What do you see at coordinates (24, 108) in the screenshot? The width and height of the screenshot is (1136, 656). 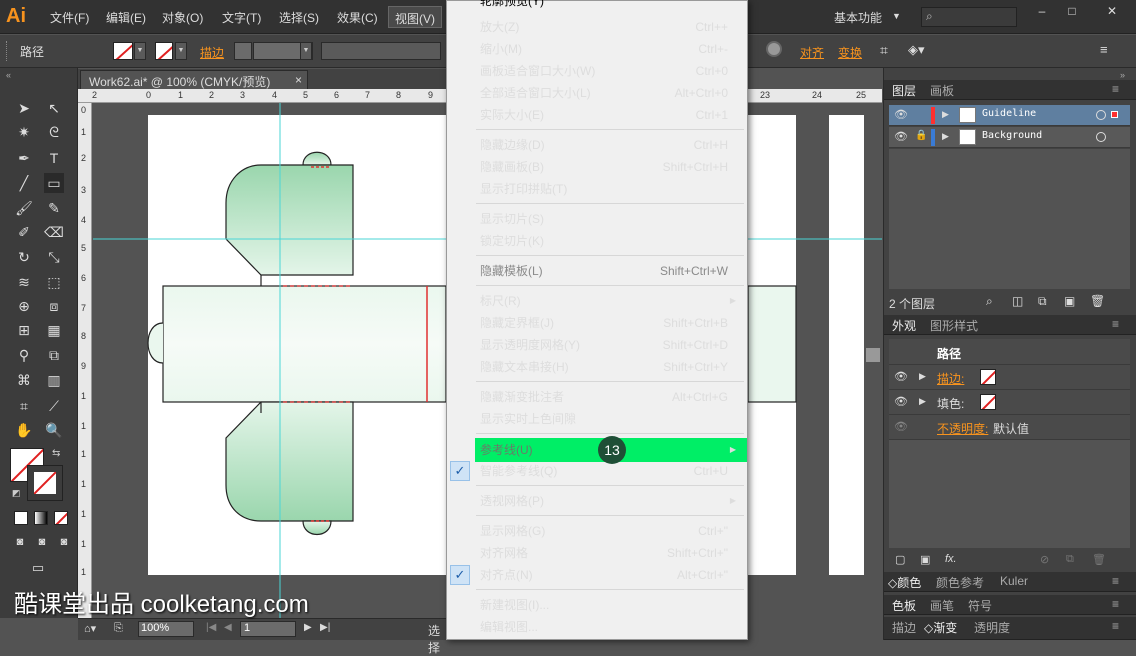 I see `selection-tool-icon: ➤` at bounding box center [24, 108].